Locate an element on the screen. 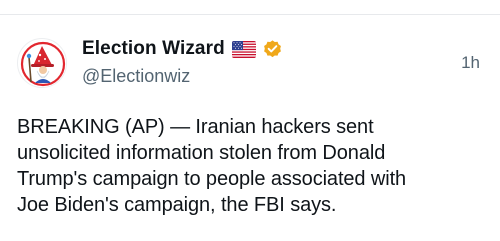 The height and width of the screenshot is (241, 500). wizard-avatar-icon is located at coordinates (42, 63).